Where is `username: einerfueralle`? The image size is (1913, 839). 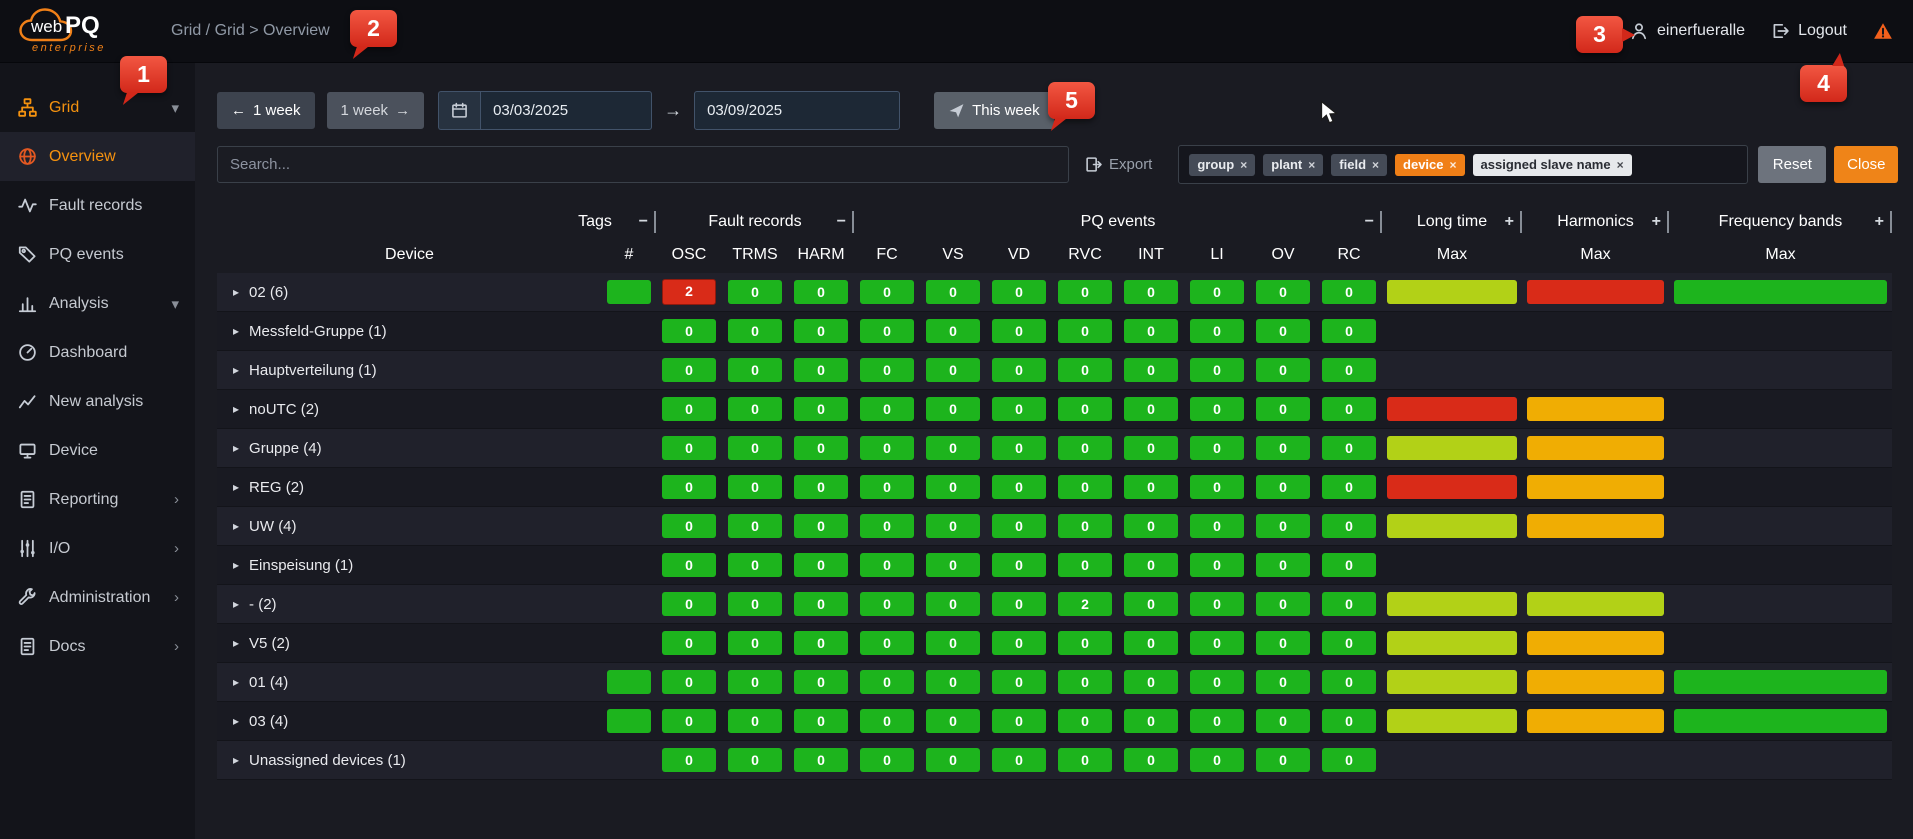
username: einerfueralle is located at coordinates (1701, 31).